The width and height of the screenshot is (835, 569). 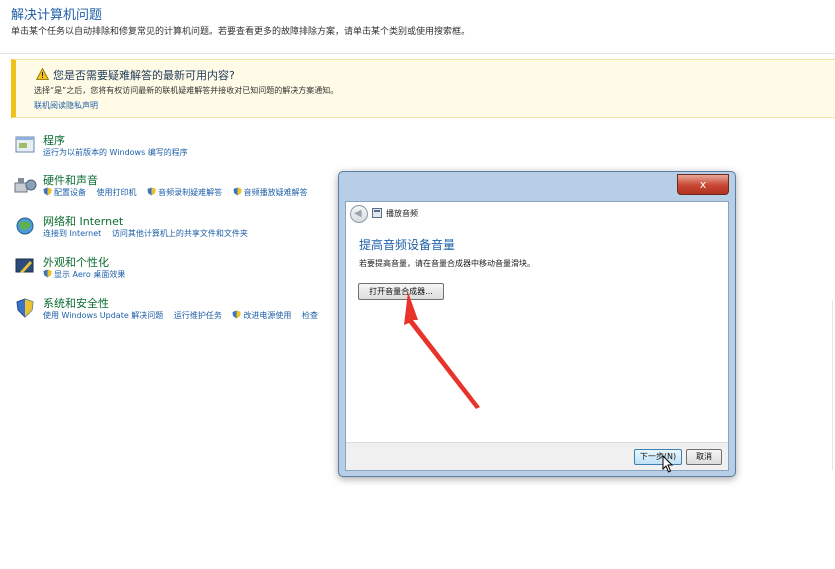 I want to click on info-bar-title: 您是否需要疑难解答的最新可用内容?, so click(x=144, y=75).